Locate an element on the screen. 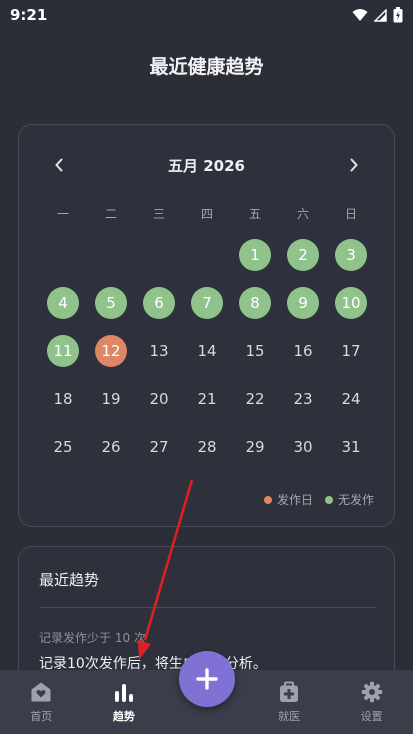 Image resolution: width=413 pixels, height=734 pixels. calendar-header: 五月 2026 is located at coordinates (206, 165).